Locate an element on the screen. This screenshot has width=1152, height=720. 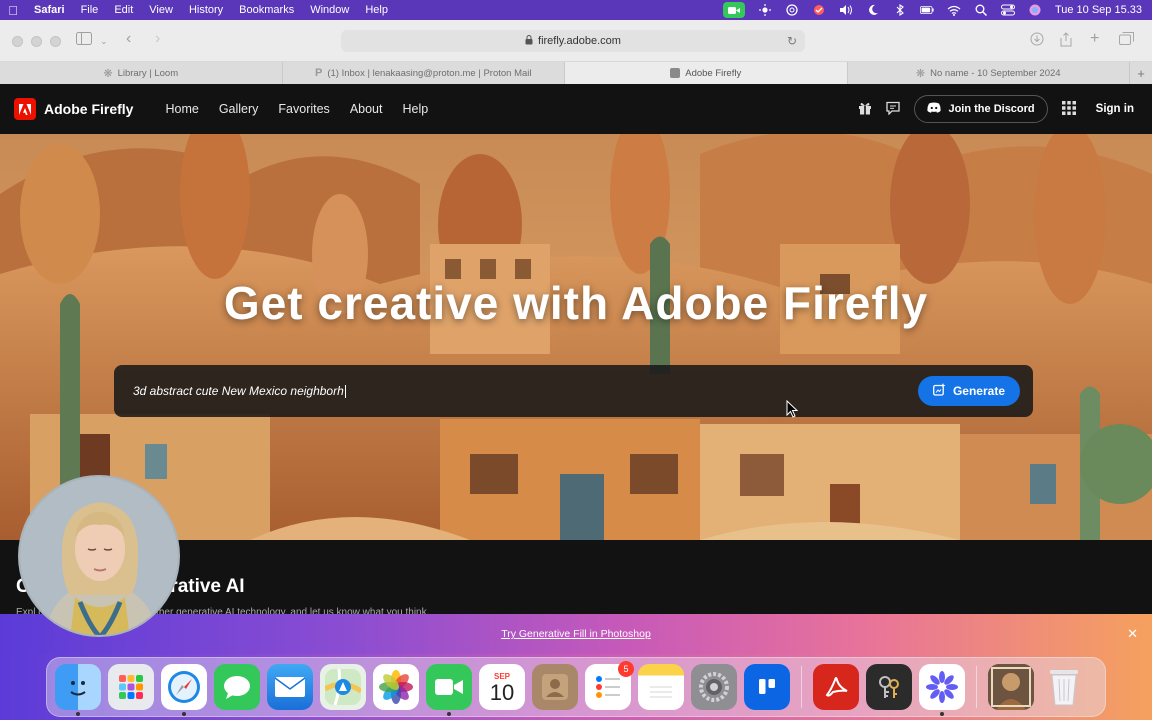
menu-app-name: Safari is located at coordinates (49, 10).